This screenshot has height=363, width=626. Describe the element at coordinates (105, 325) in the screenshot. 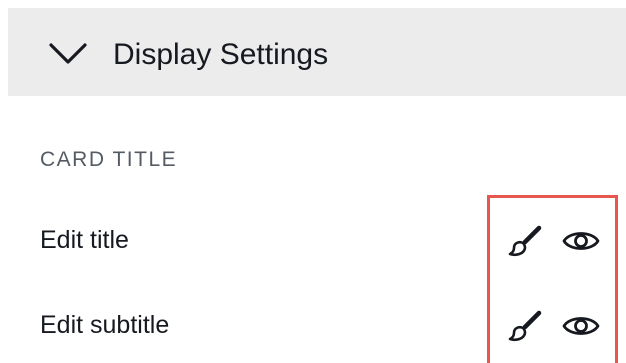

I see `edit-subtitle-label: Edit subtitle` at that location.